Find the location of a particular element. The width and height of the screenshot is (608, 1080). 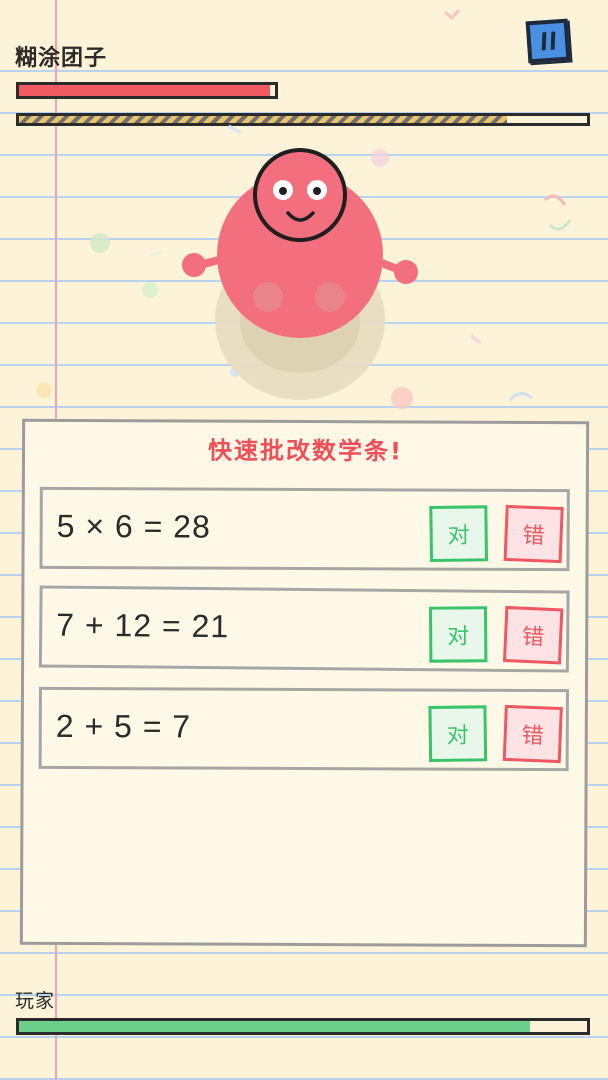

equation-row: 5 × 6 = 28 对 错 is located at coordinates (304, 529).